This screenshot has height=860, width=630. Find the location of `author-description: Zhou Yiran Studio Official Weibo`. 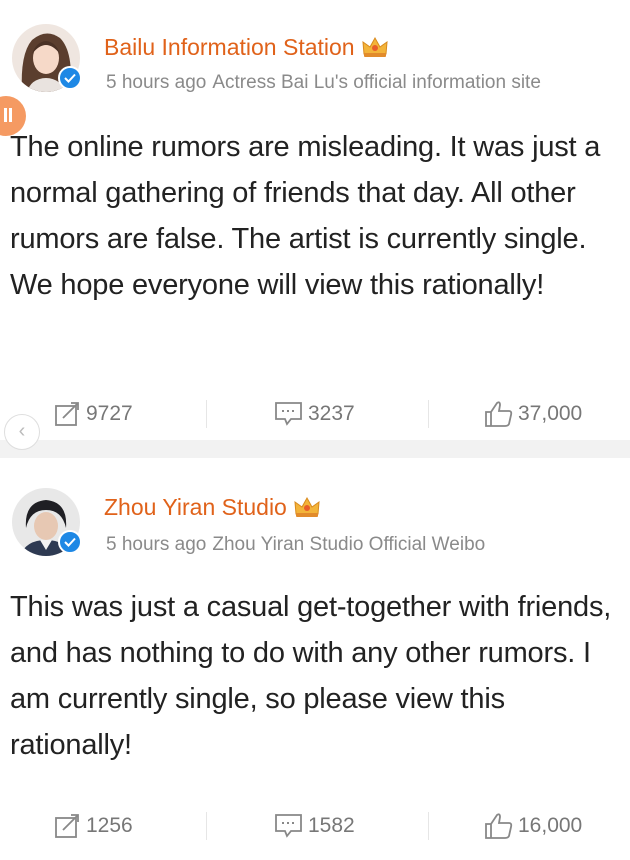

author-description: Zhou Yiran Studio Official Weibo is located at coordinates (349, 544).